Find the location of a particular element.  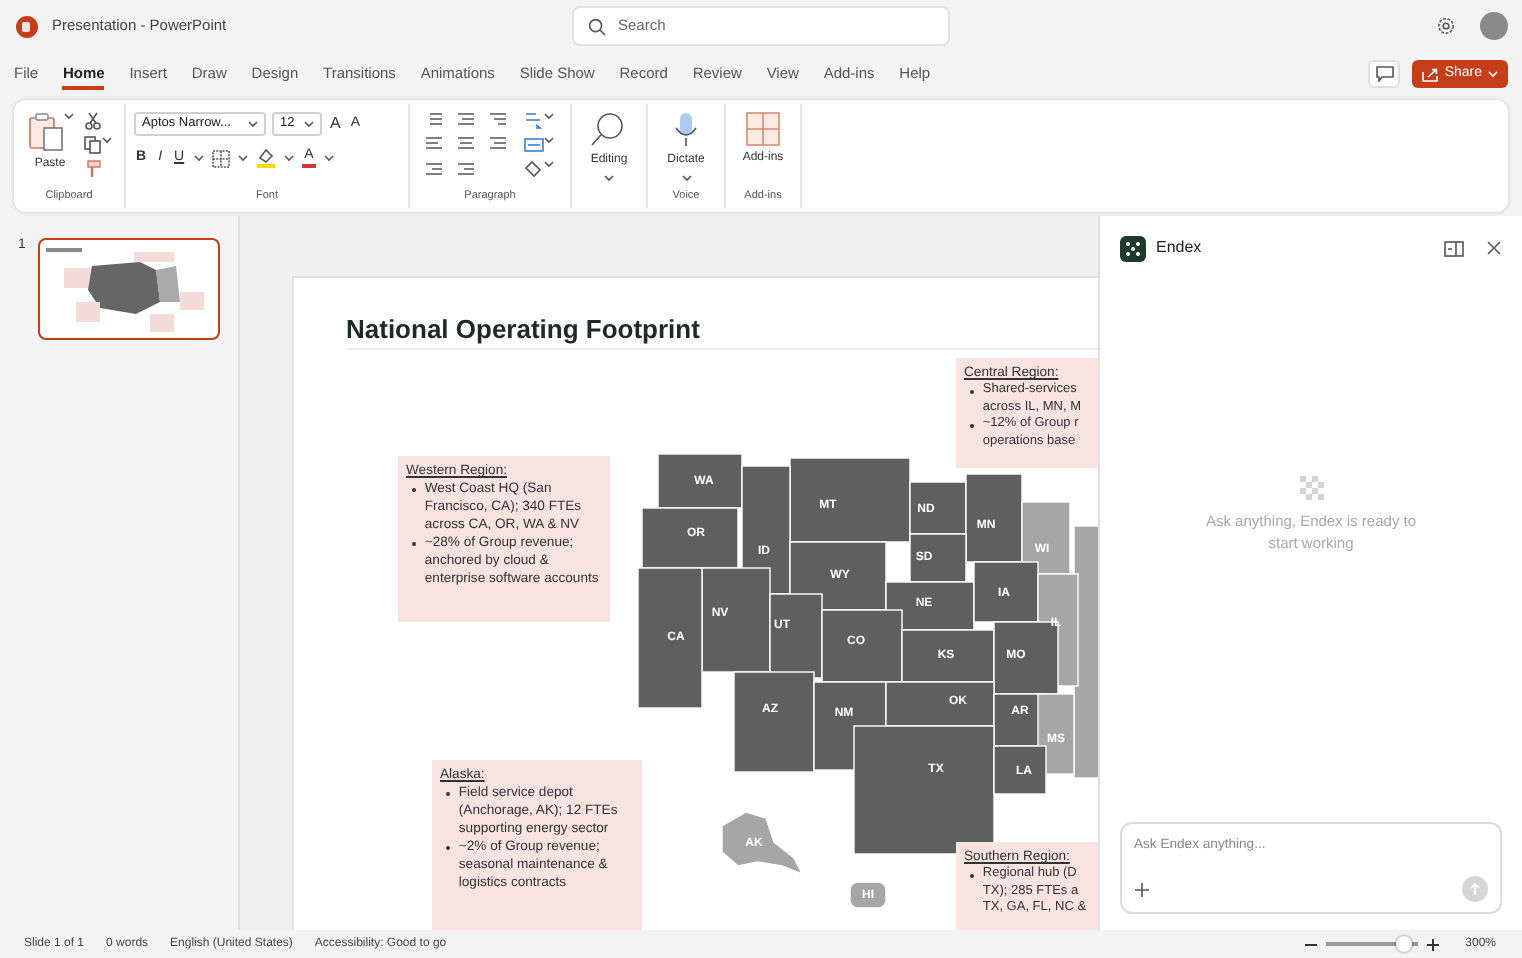

highlighter-icon is located at coordinates (266, 158).